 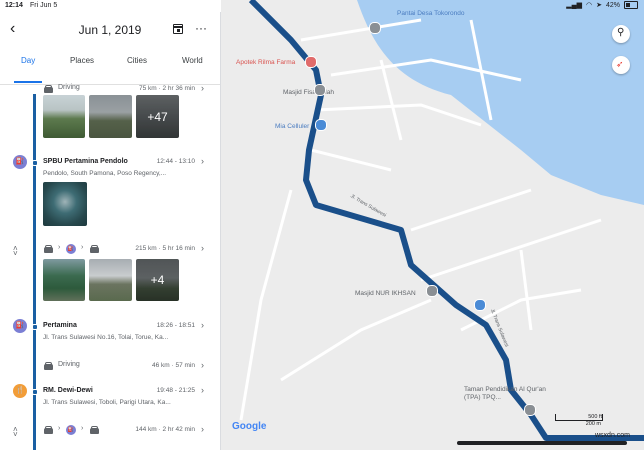 What do you see at coordinates (82, 60) in the screenshot?
I see `tab-places: Places` at bounding box center [82, 60].